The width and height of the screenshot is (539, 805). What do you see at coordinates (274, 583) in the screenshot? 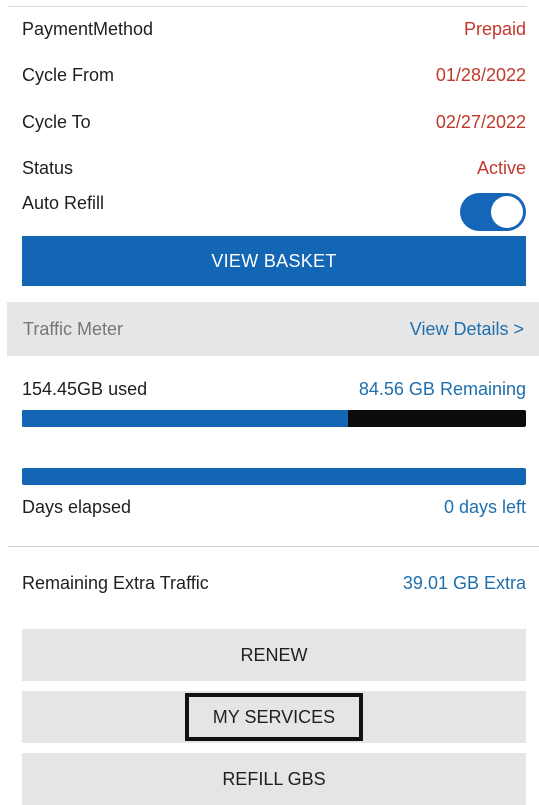
I see `extra-traffic-row: Remaining Extra Traffic 39.01 GB Extra` at bounding box center [274, 583].